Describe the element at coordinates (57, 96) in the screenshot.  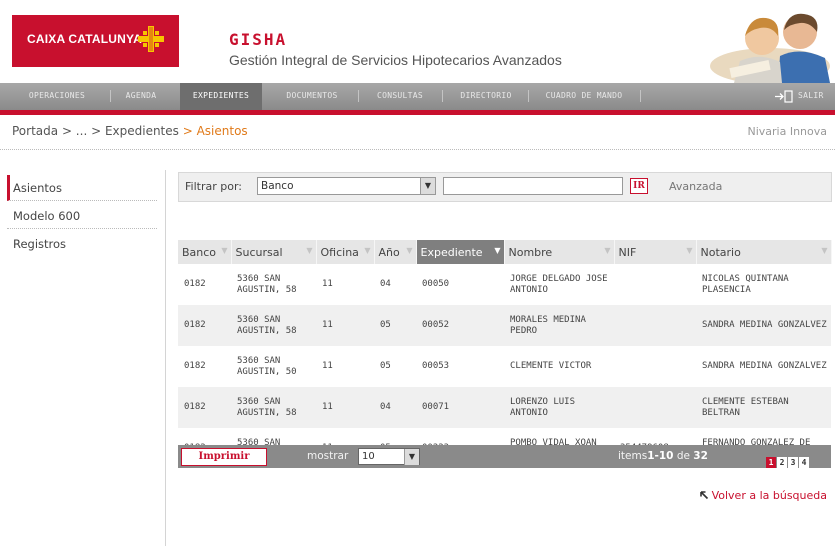
I see `nav-operaciones: OPERACIONES` at that location.